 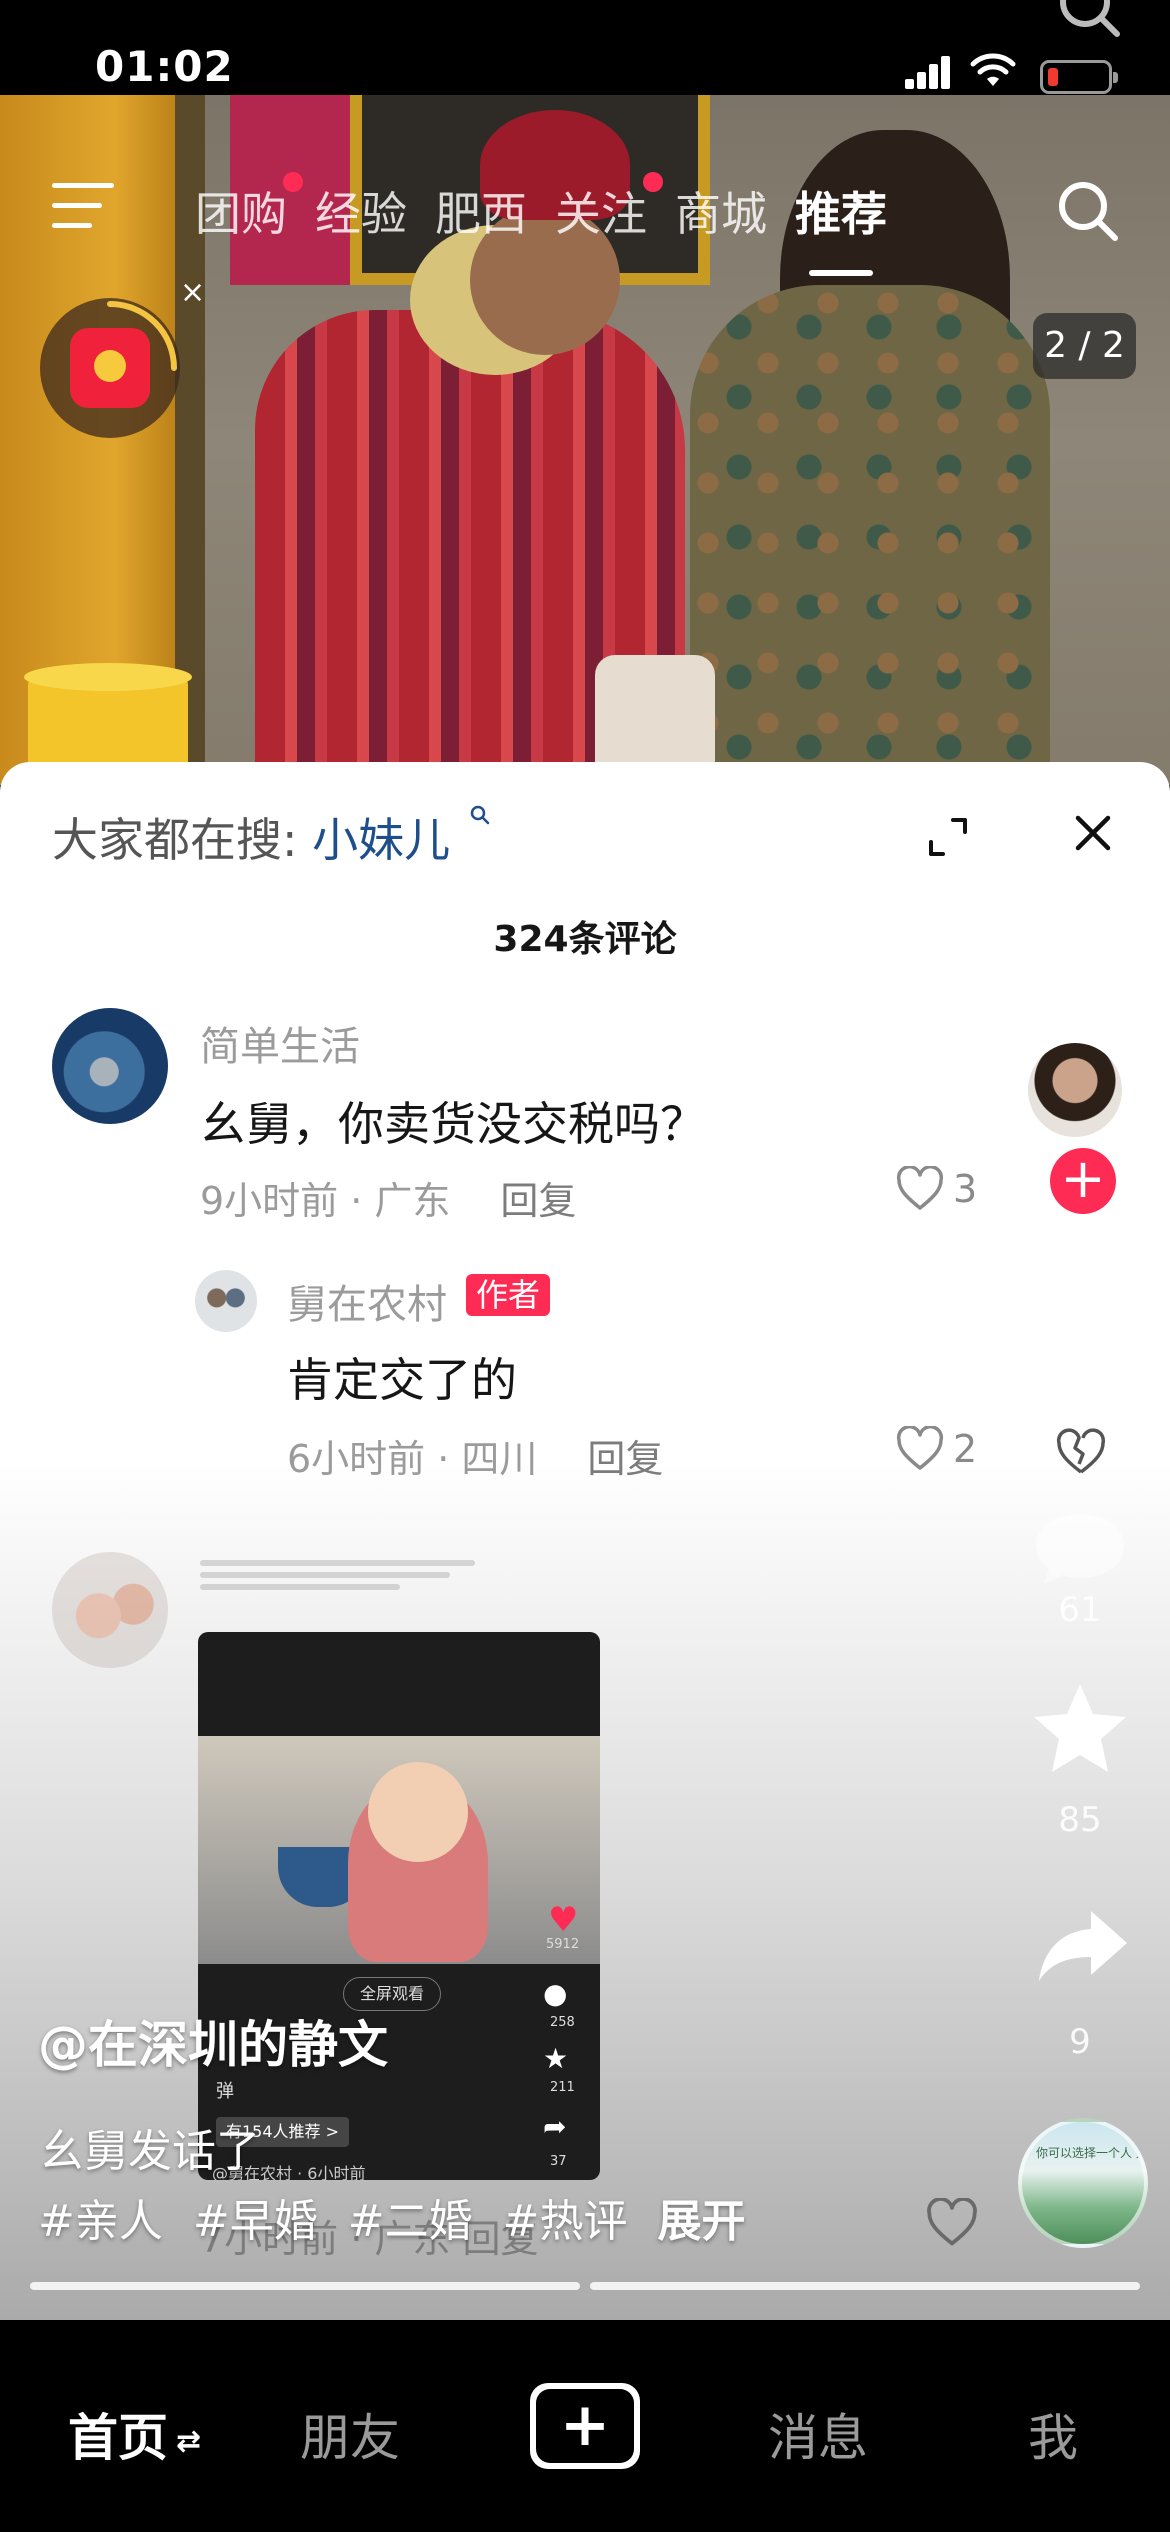 What do you see at coordinates (1080, 1320) in the screenshot?
I see `like-icon` at bounding box center [1080, 1320].